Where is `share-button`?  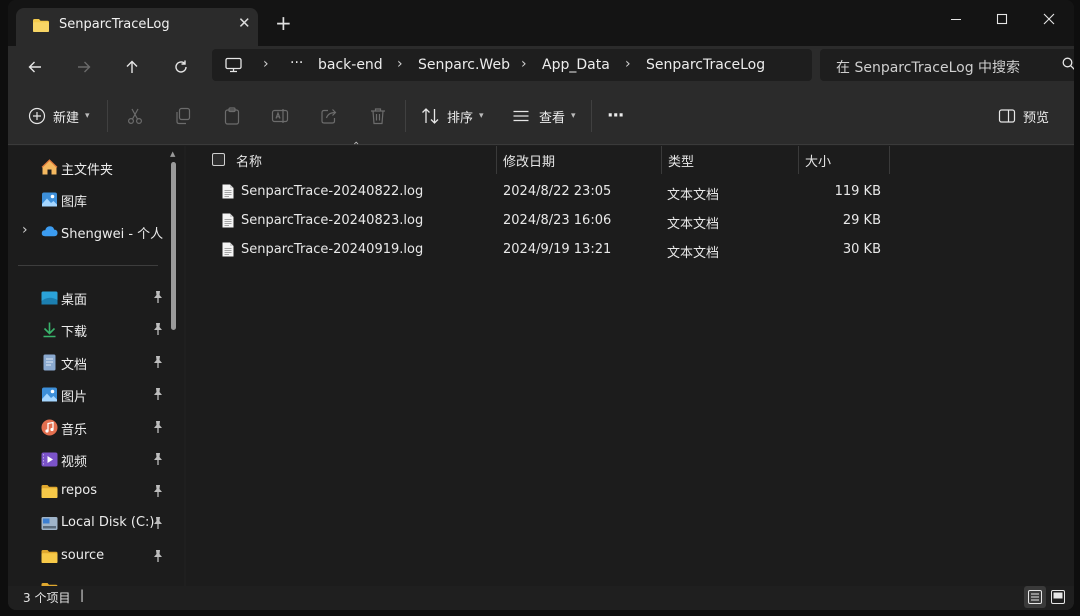
share-button is located at coordinates (329, 116).